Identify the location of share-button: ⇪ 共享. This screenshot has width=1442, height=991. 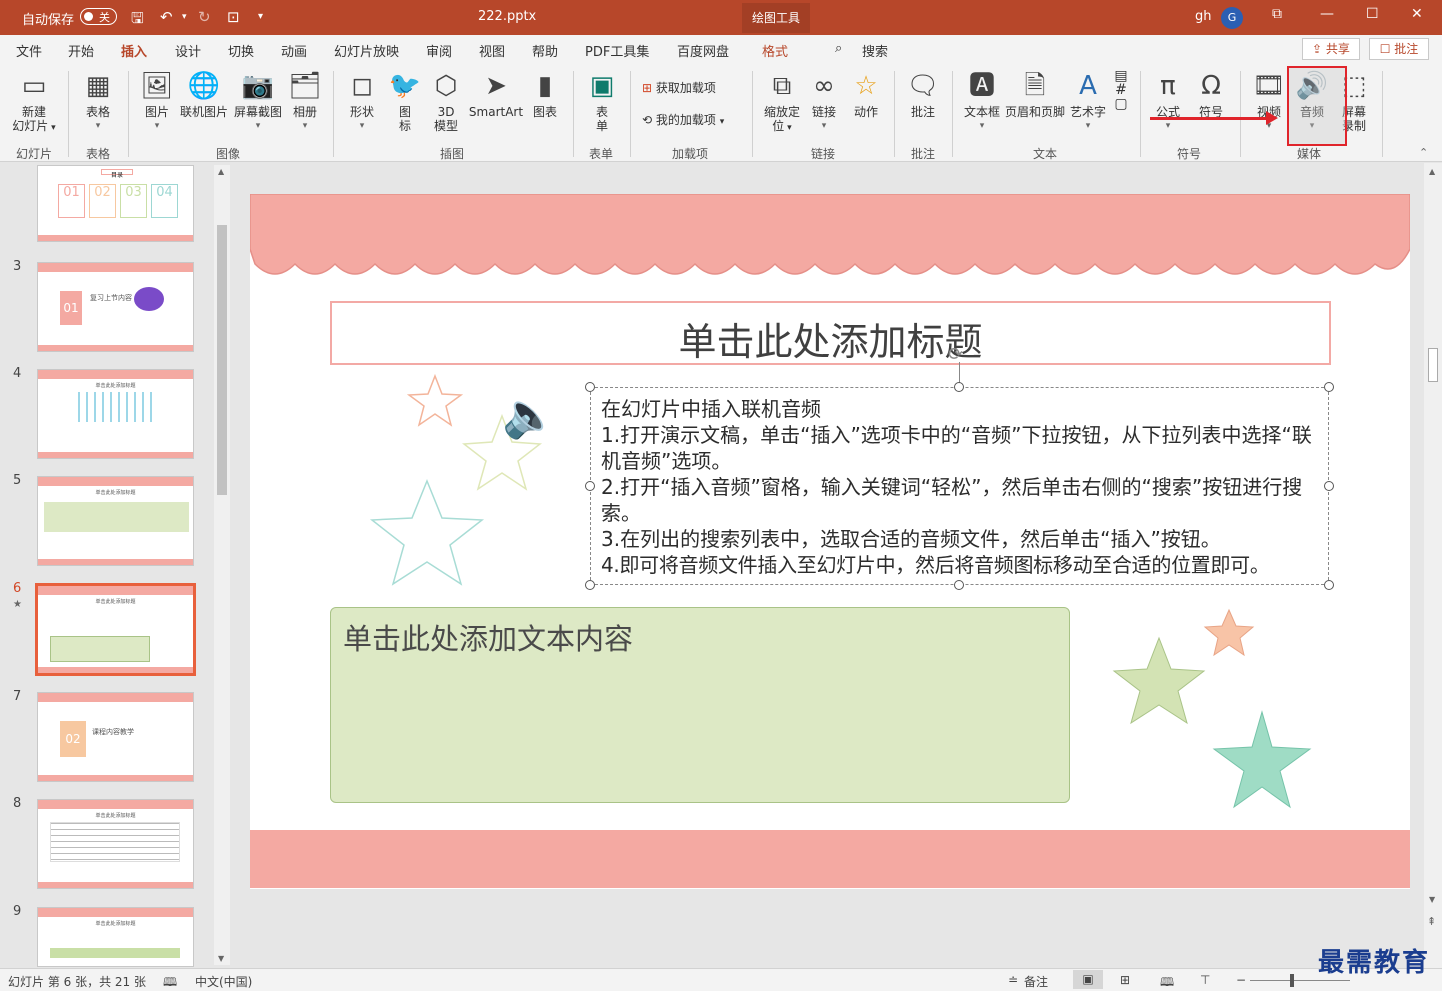
(1331, 49).